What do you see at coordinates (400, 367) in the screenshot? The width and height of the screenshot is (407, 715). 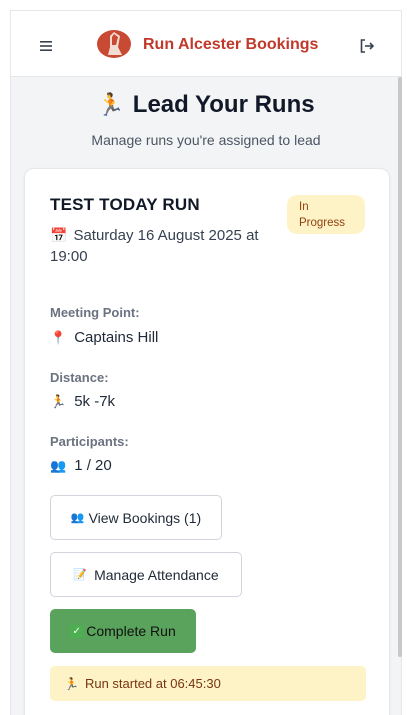 I see `scrollbar` at bounding box center [400, 367].